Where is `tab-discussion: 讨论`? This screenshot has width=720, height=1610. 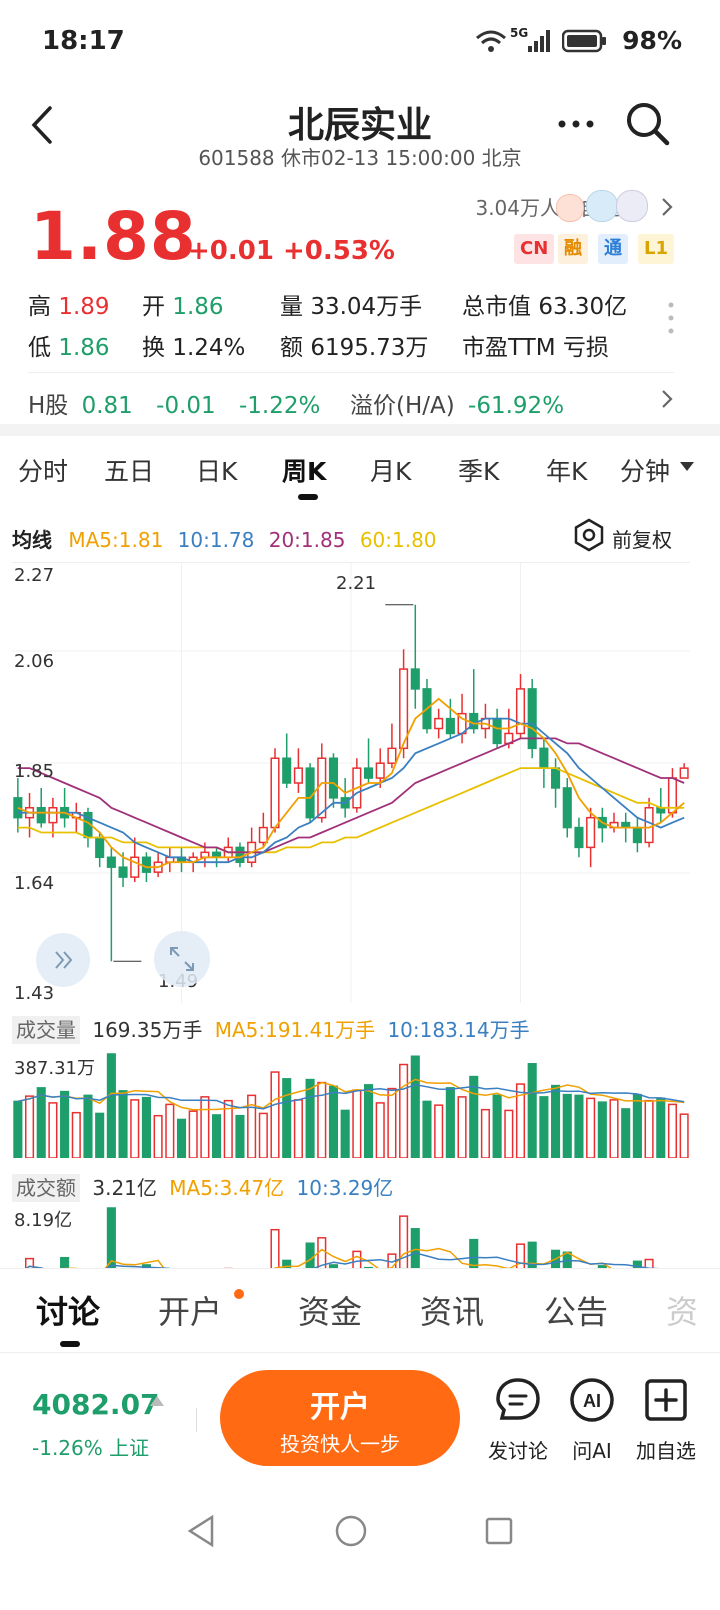
tab-discussion: 讨论 is located at coordinates (68, 1310).